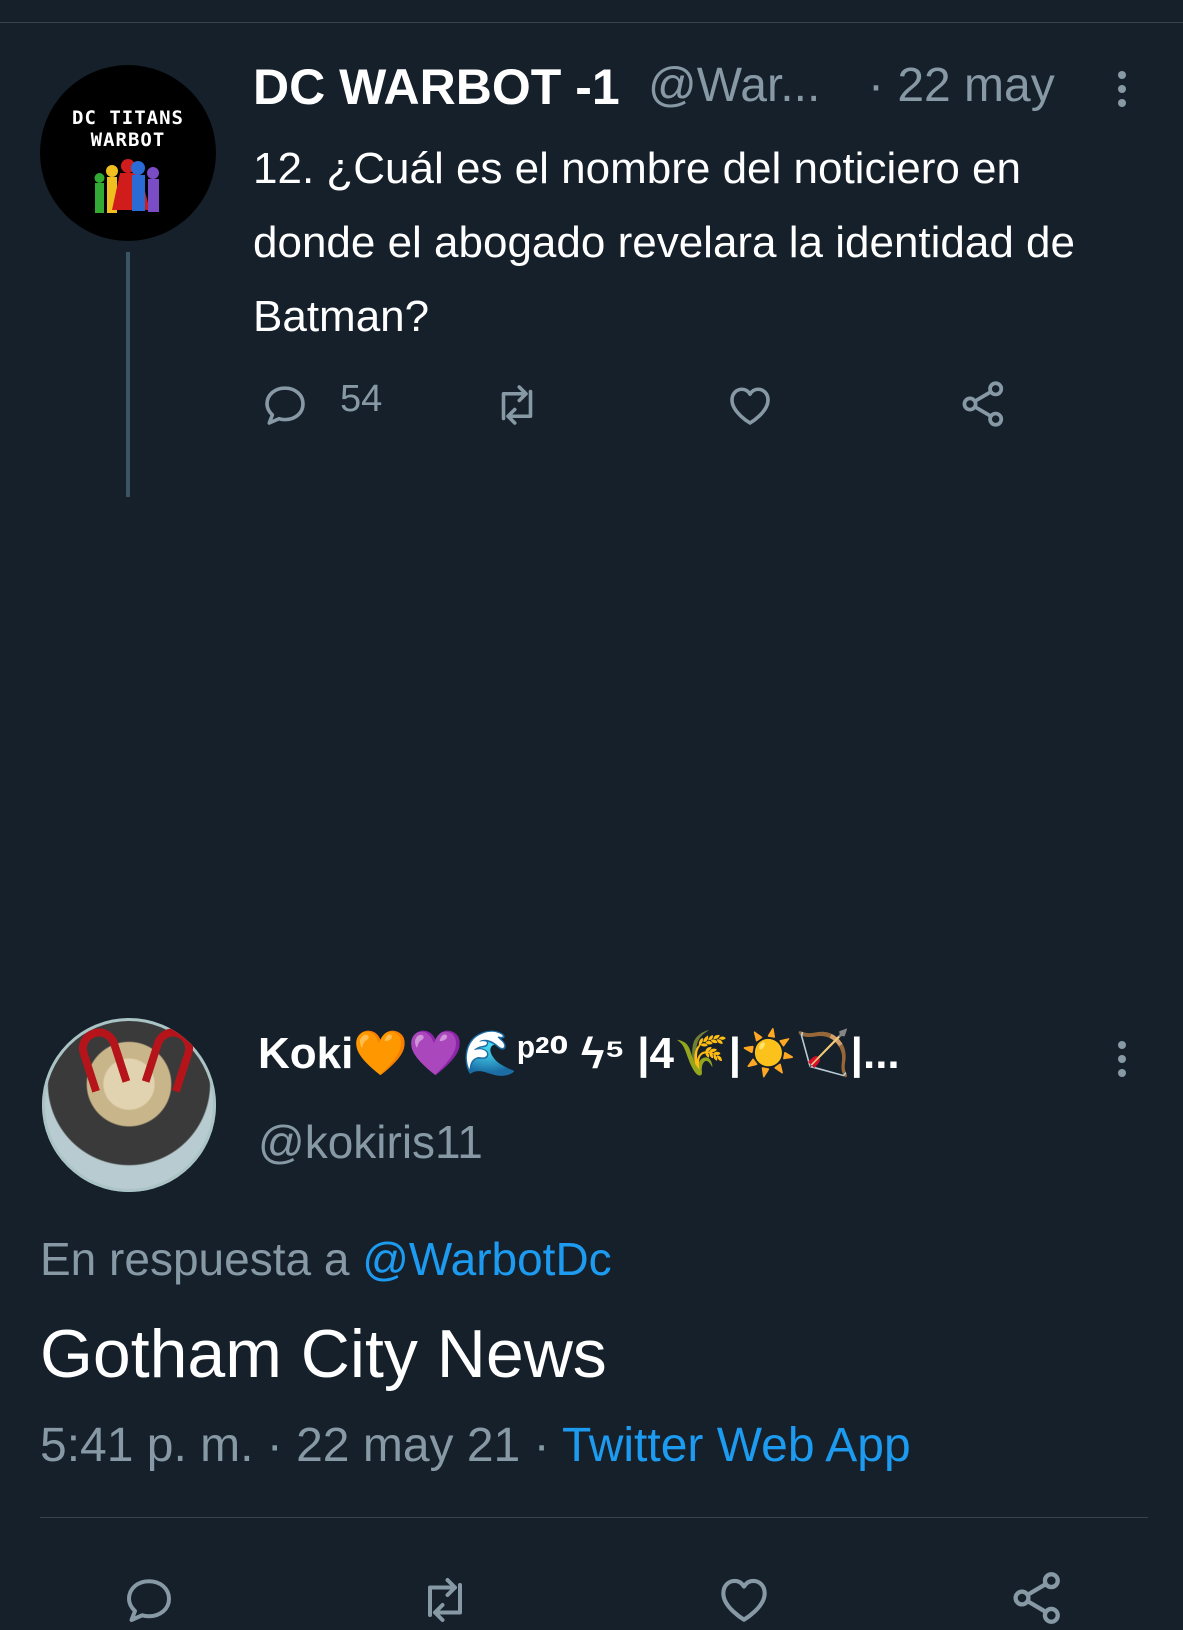 Image resolution: width=1183 pixels, height=1630 pixels. What do you see at coordinates (323, 1354) in the screenshot?
I see `reply-tweet-text: Gotham City News` at bounding box center [323, 1354].